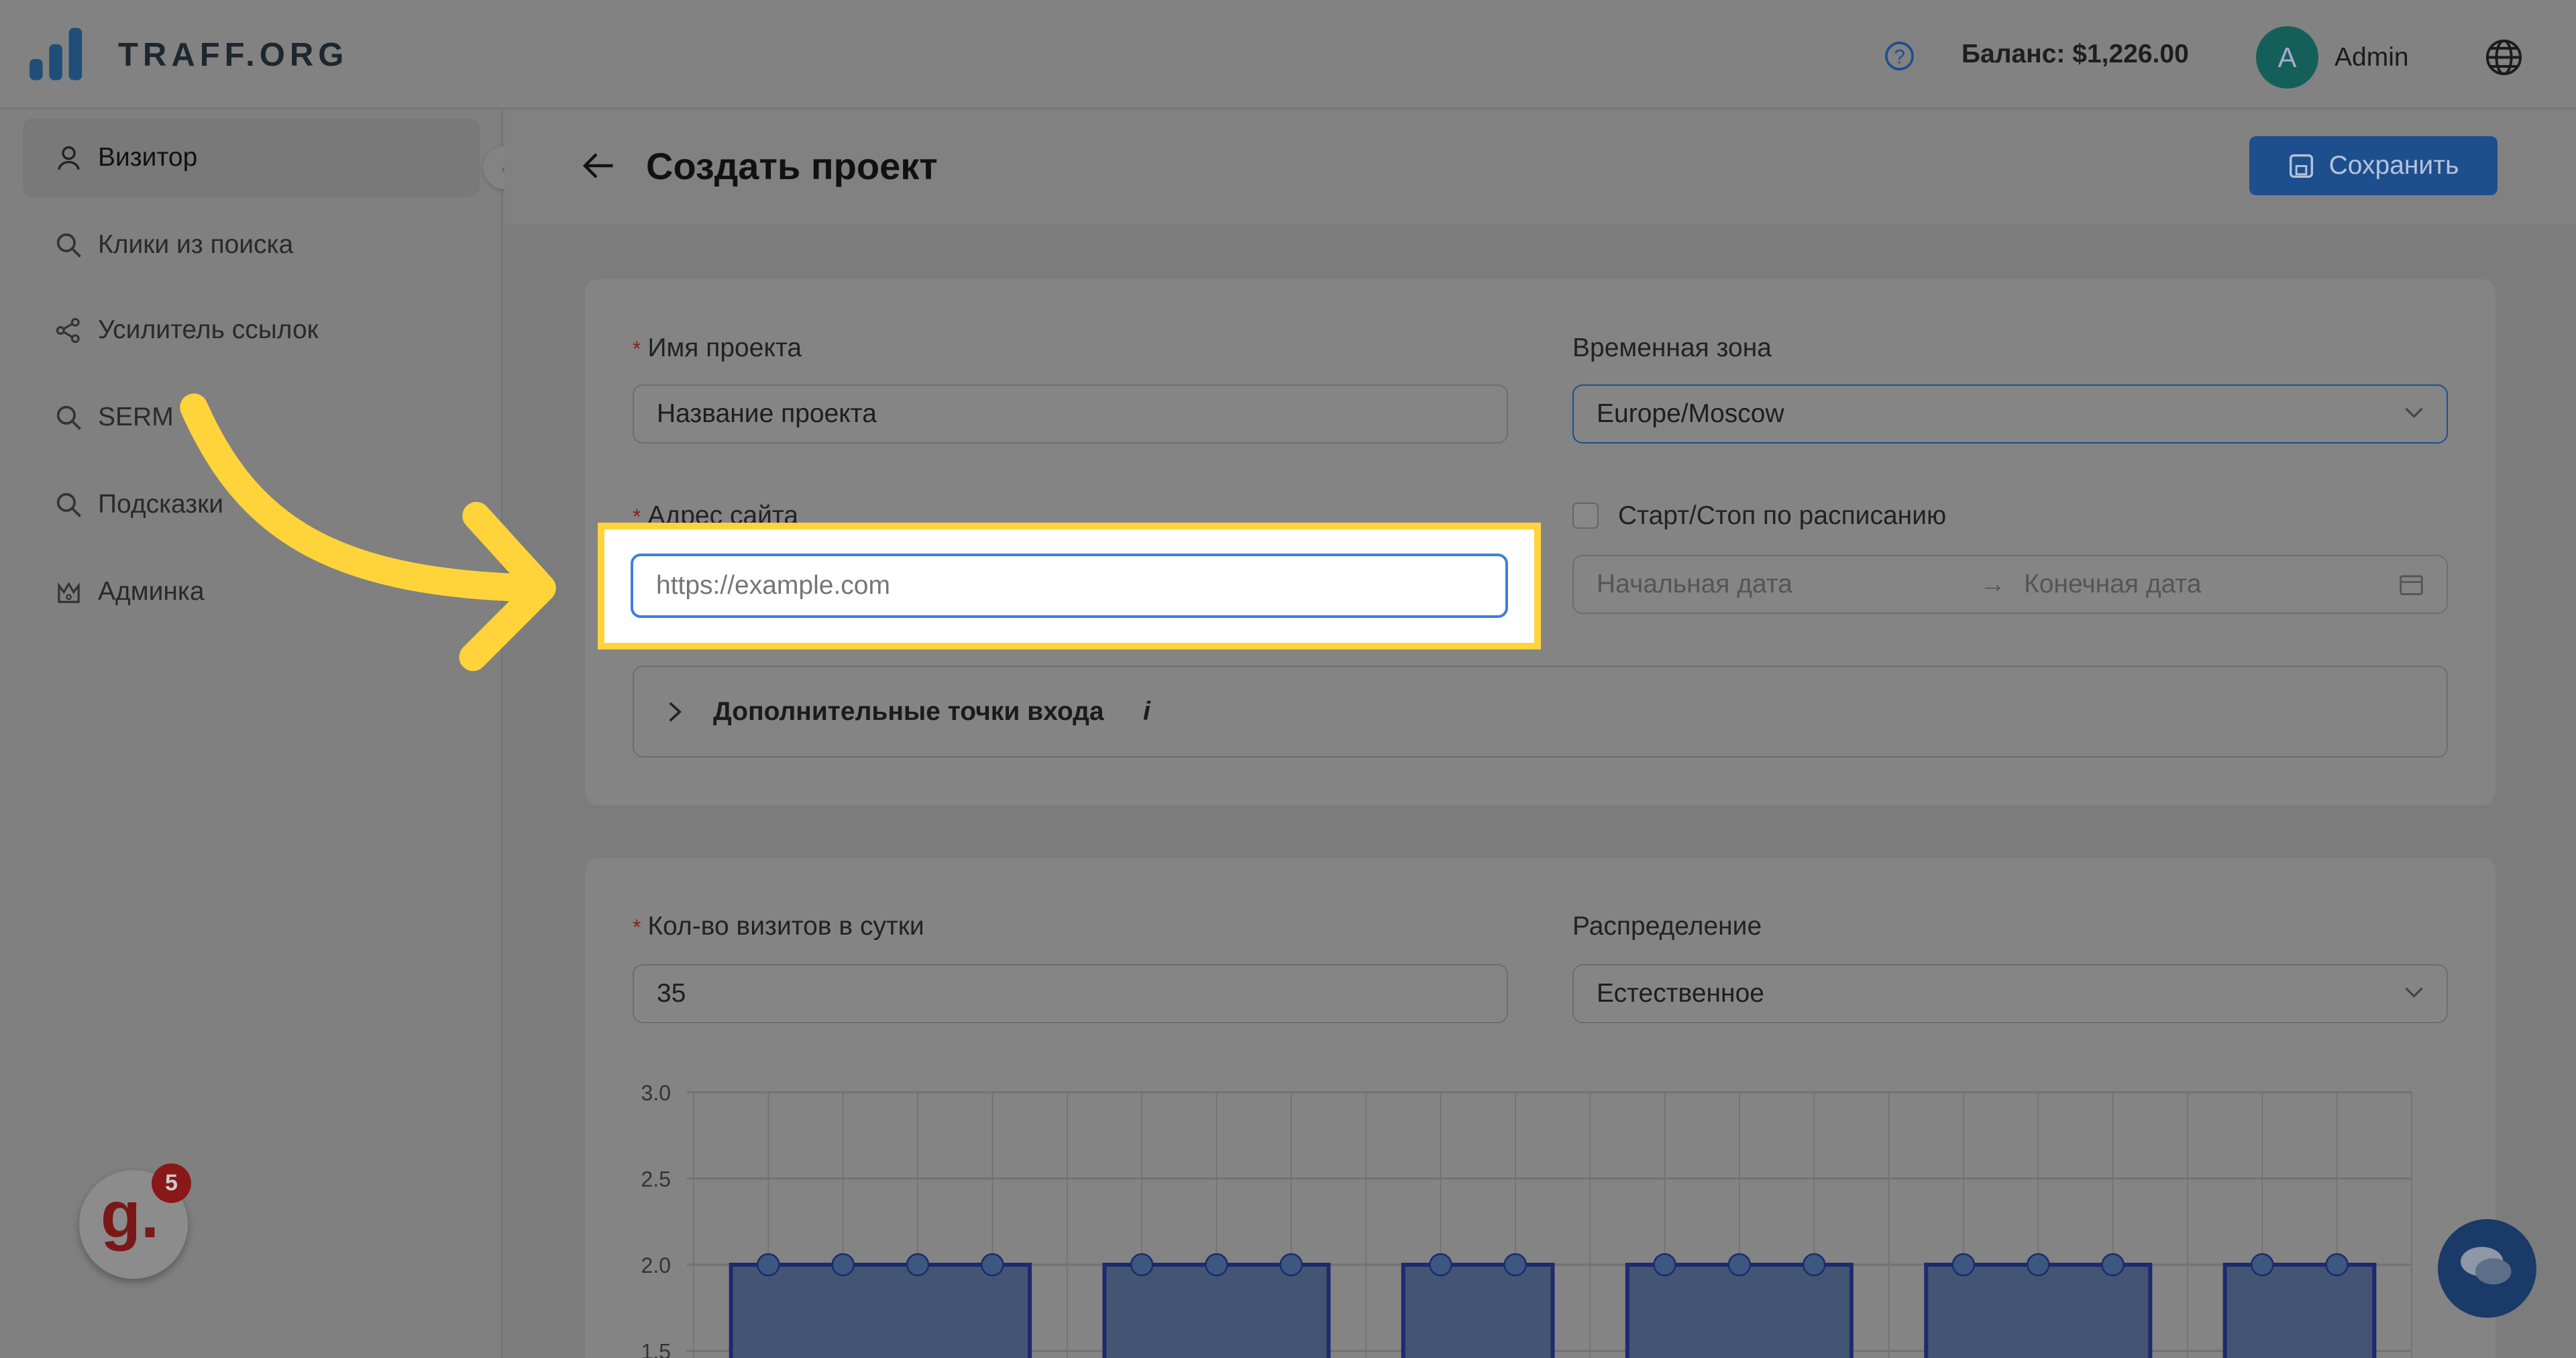 The image size is (2576, 1358). Describe the element at coordinates (208, 329) in the screenshot. I see `sidebar-item-label: Усилитель ссылок` at that location.